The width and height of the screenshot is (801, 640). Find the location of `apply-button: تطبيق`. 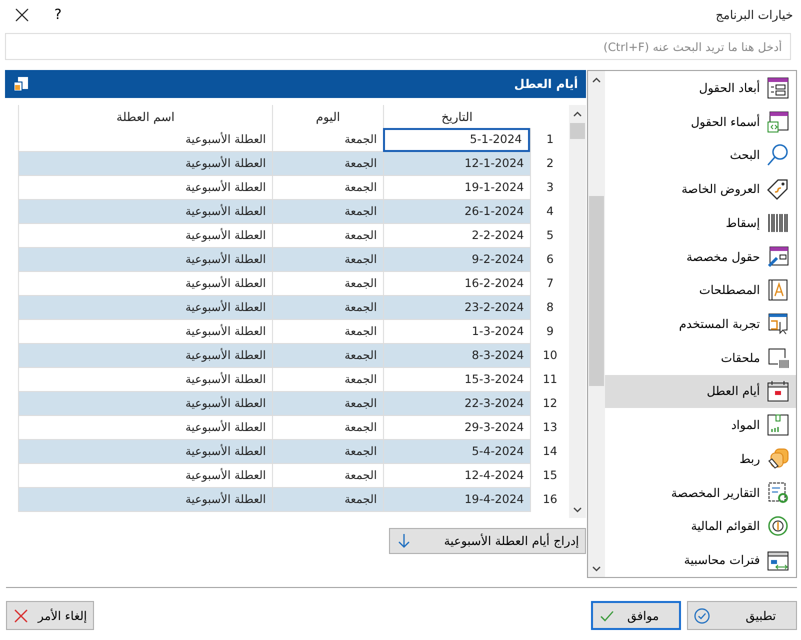

apply-button: تطبيق is located at coordinates (742, 615).